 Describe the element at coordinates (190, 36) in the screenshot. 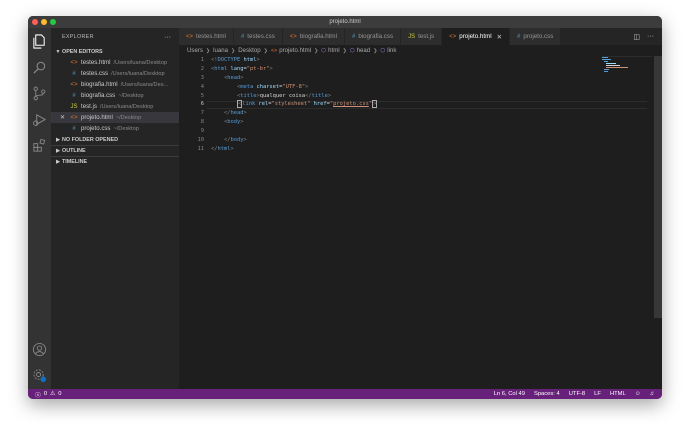

I see `file-type-icon: <>` at that location.